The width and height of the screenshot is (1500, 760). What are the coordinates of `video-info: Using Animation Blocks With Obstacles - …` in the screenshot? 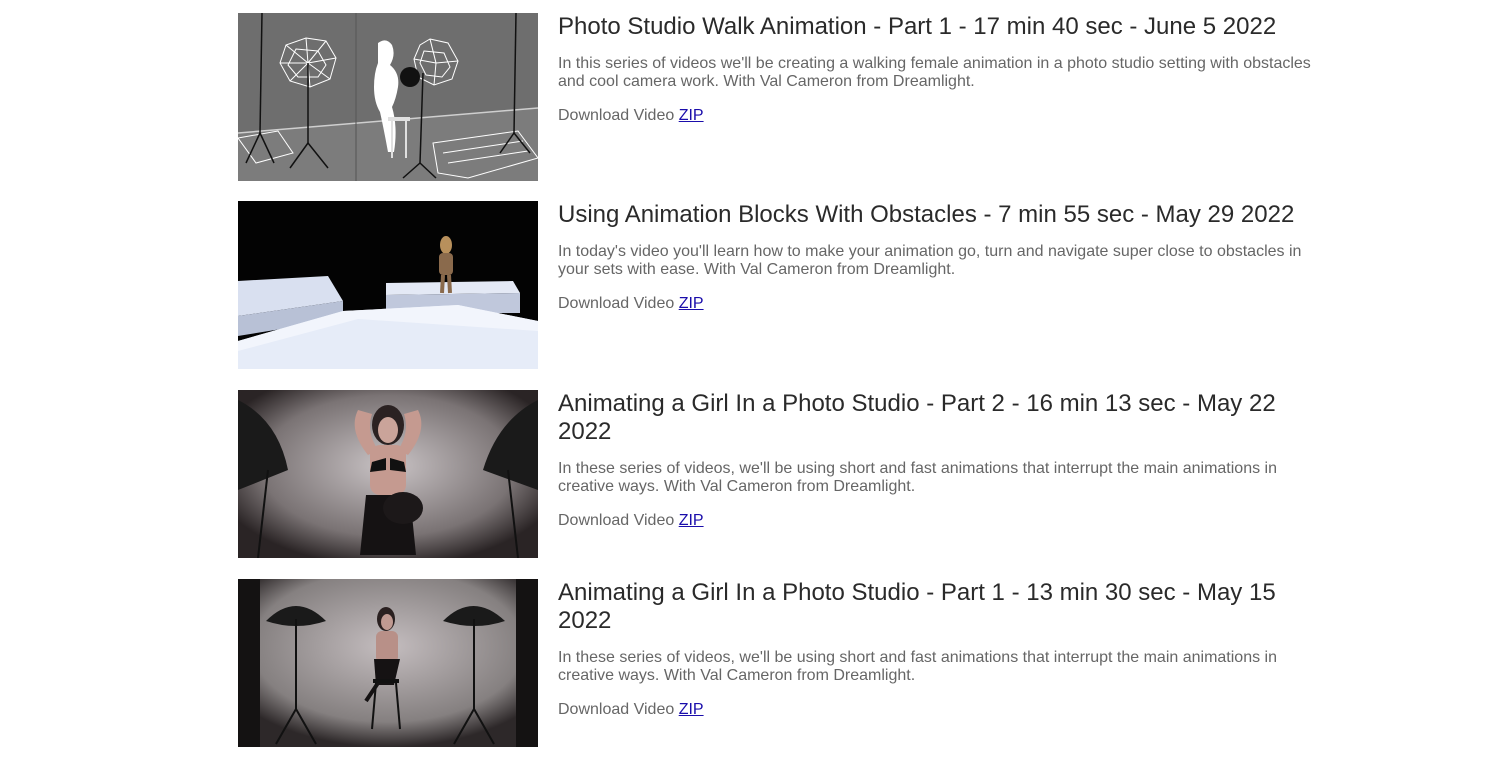 It's located at (938, 257).